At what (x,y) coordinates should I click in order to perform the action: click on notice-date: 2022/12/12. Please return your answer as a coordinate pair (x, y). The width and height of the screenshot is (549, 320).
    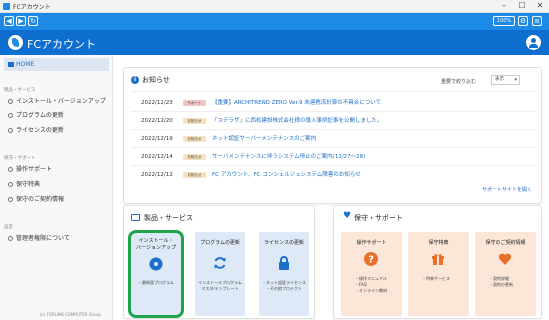
    Looking at the image, I should click on (157, 175).